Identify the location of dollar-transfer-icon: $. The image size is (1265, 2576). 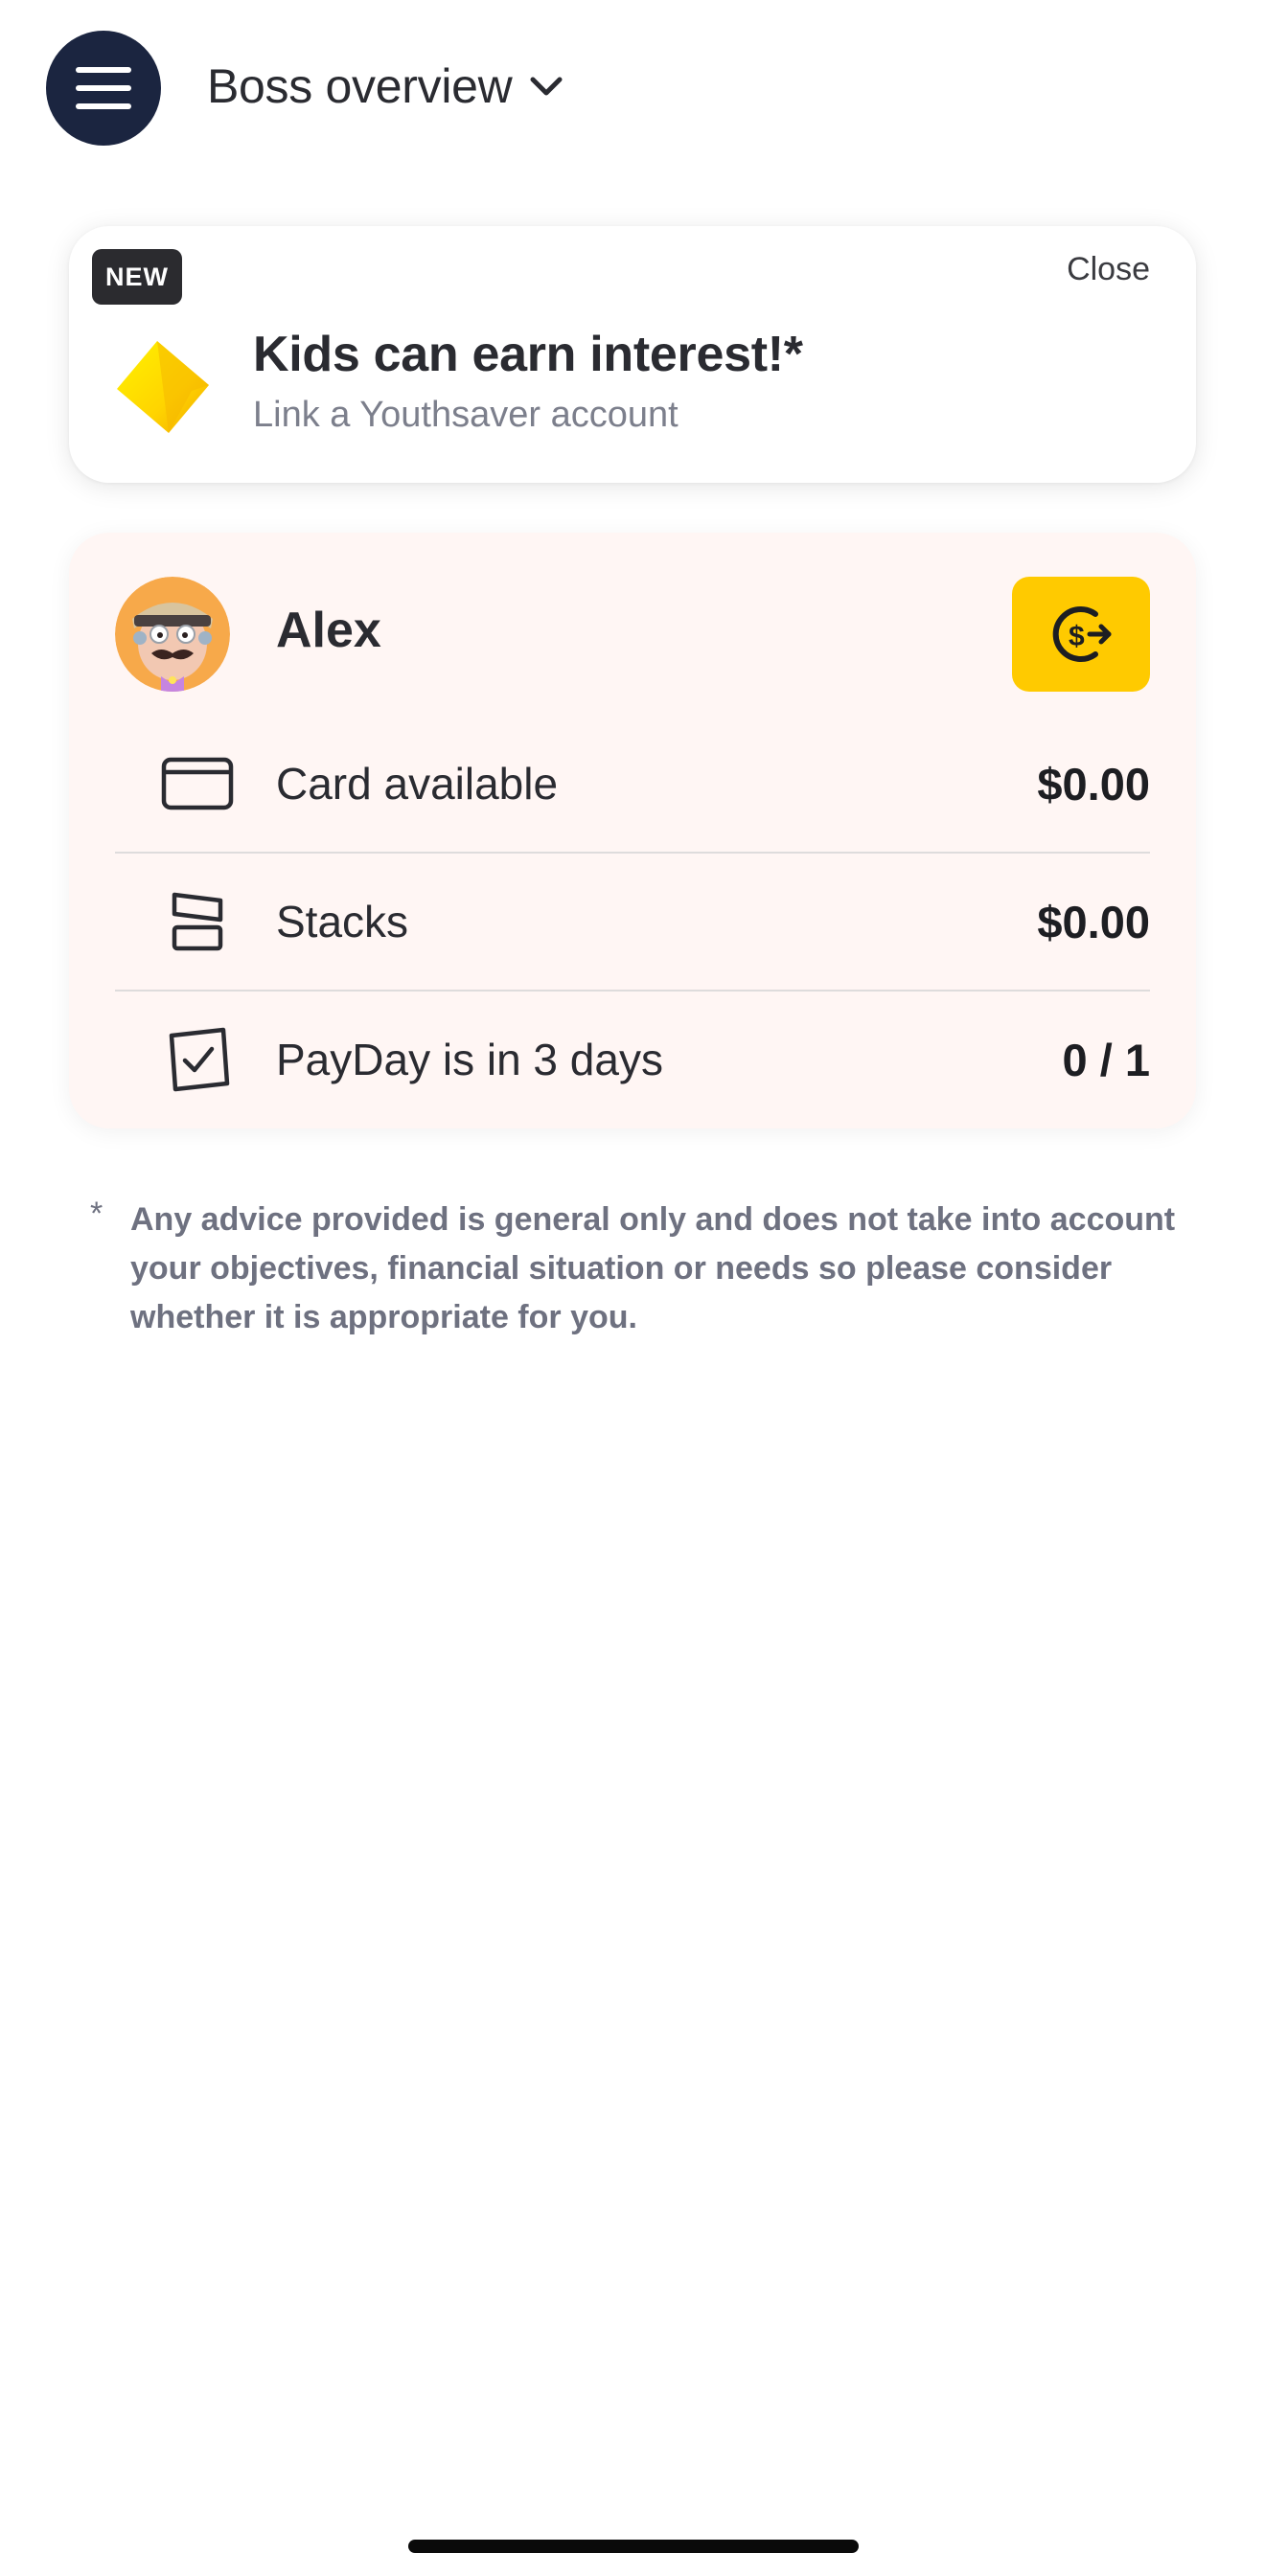
(1082, 634).